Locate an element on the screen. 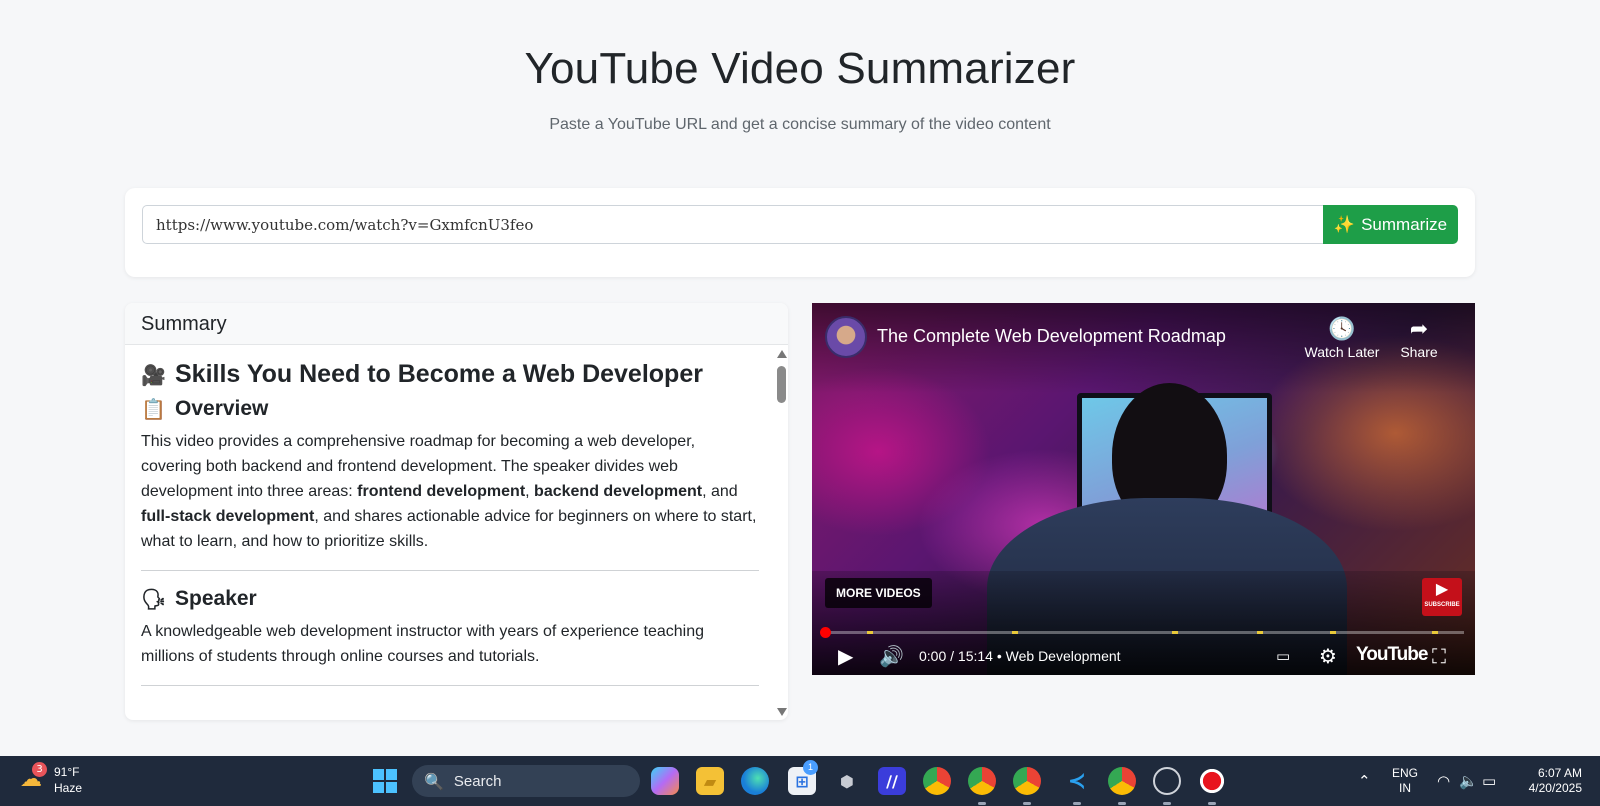  backend-term: backend development is located at coordinates (618, 491).